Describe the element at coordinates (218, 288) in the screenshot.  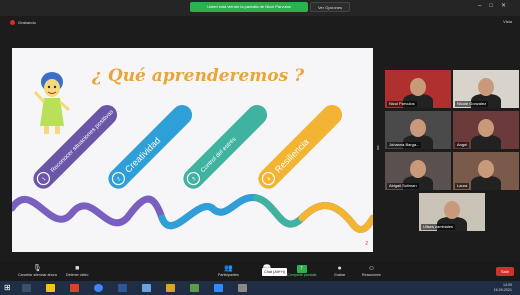
I see `zoom-taskbar-icon` at that location.